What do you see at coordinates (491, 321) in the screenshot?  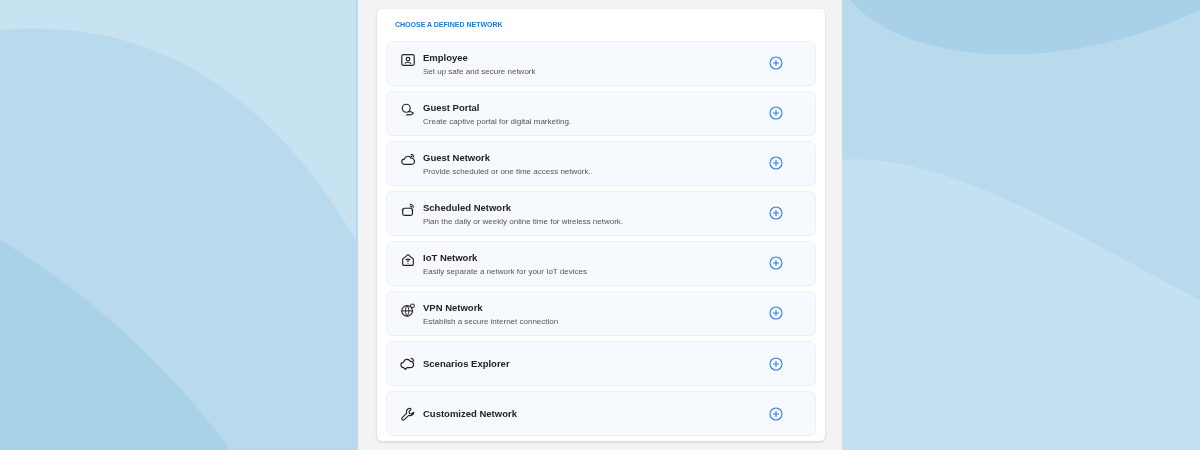 I see `option-description: Establish a secure internet connection` at bounding box center [491, 321].